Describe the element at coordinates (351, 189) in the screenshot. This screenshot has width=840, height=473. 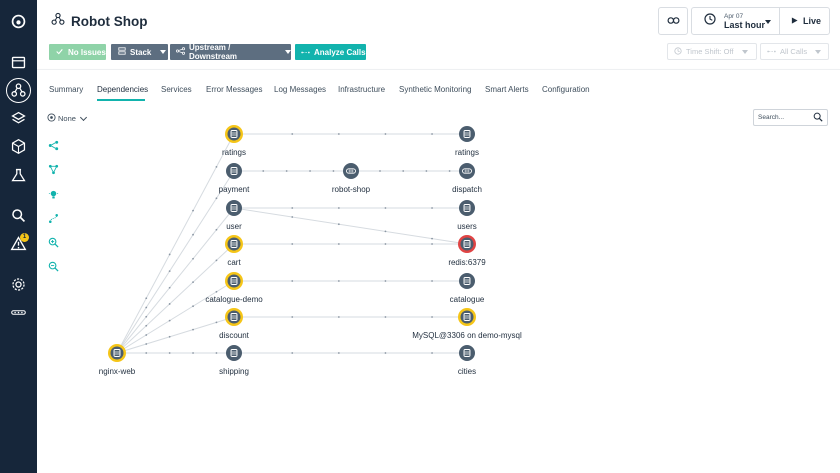
I see `node-label: robot-shop` at that location.